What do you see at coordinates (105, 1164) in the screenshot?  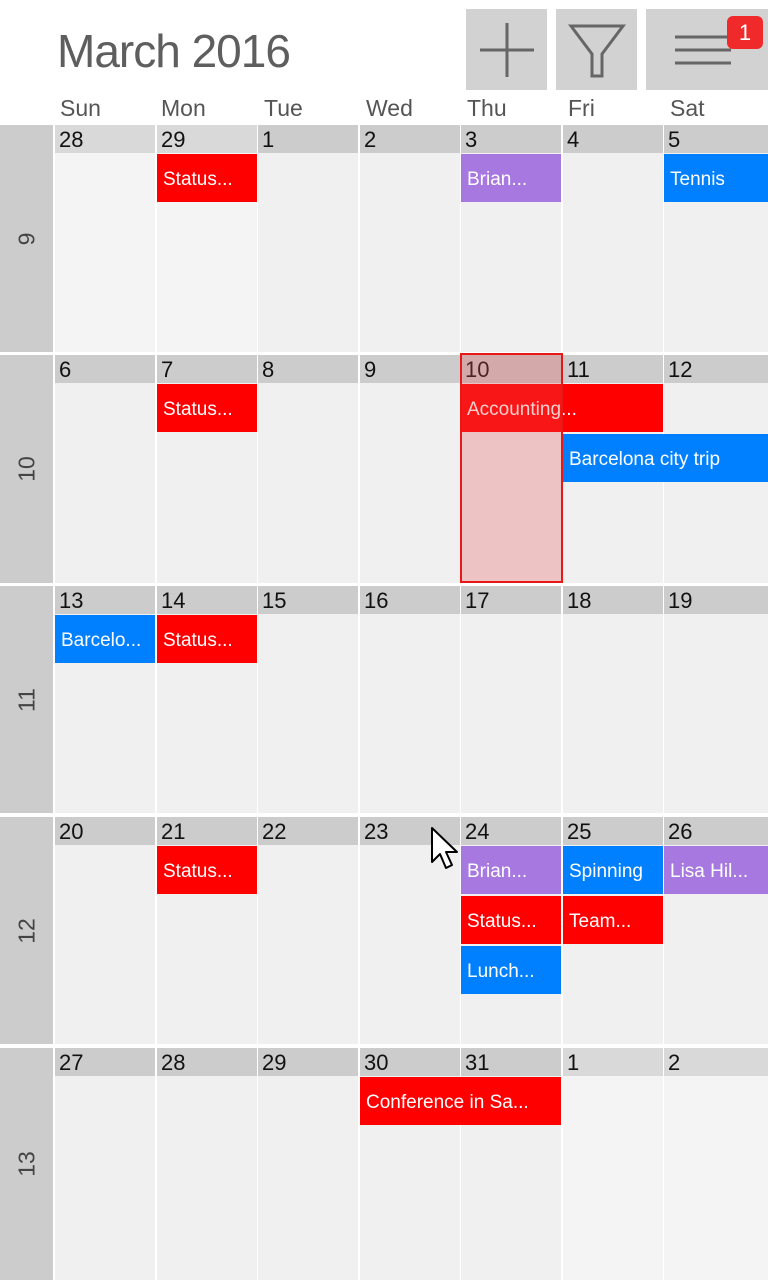 I see `day-cell: 27` at bounding box center [105, 1164].